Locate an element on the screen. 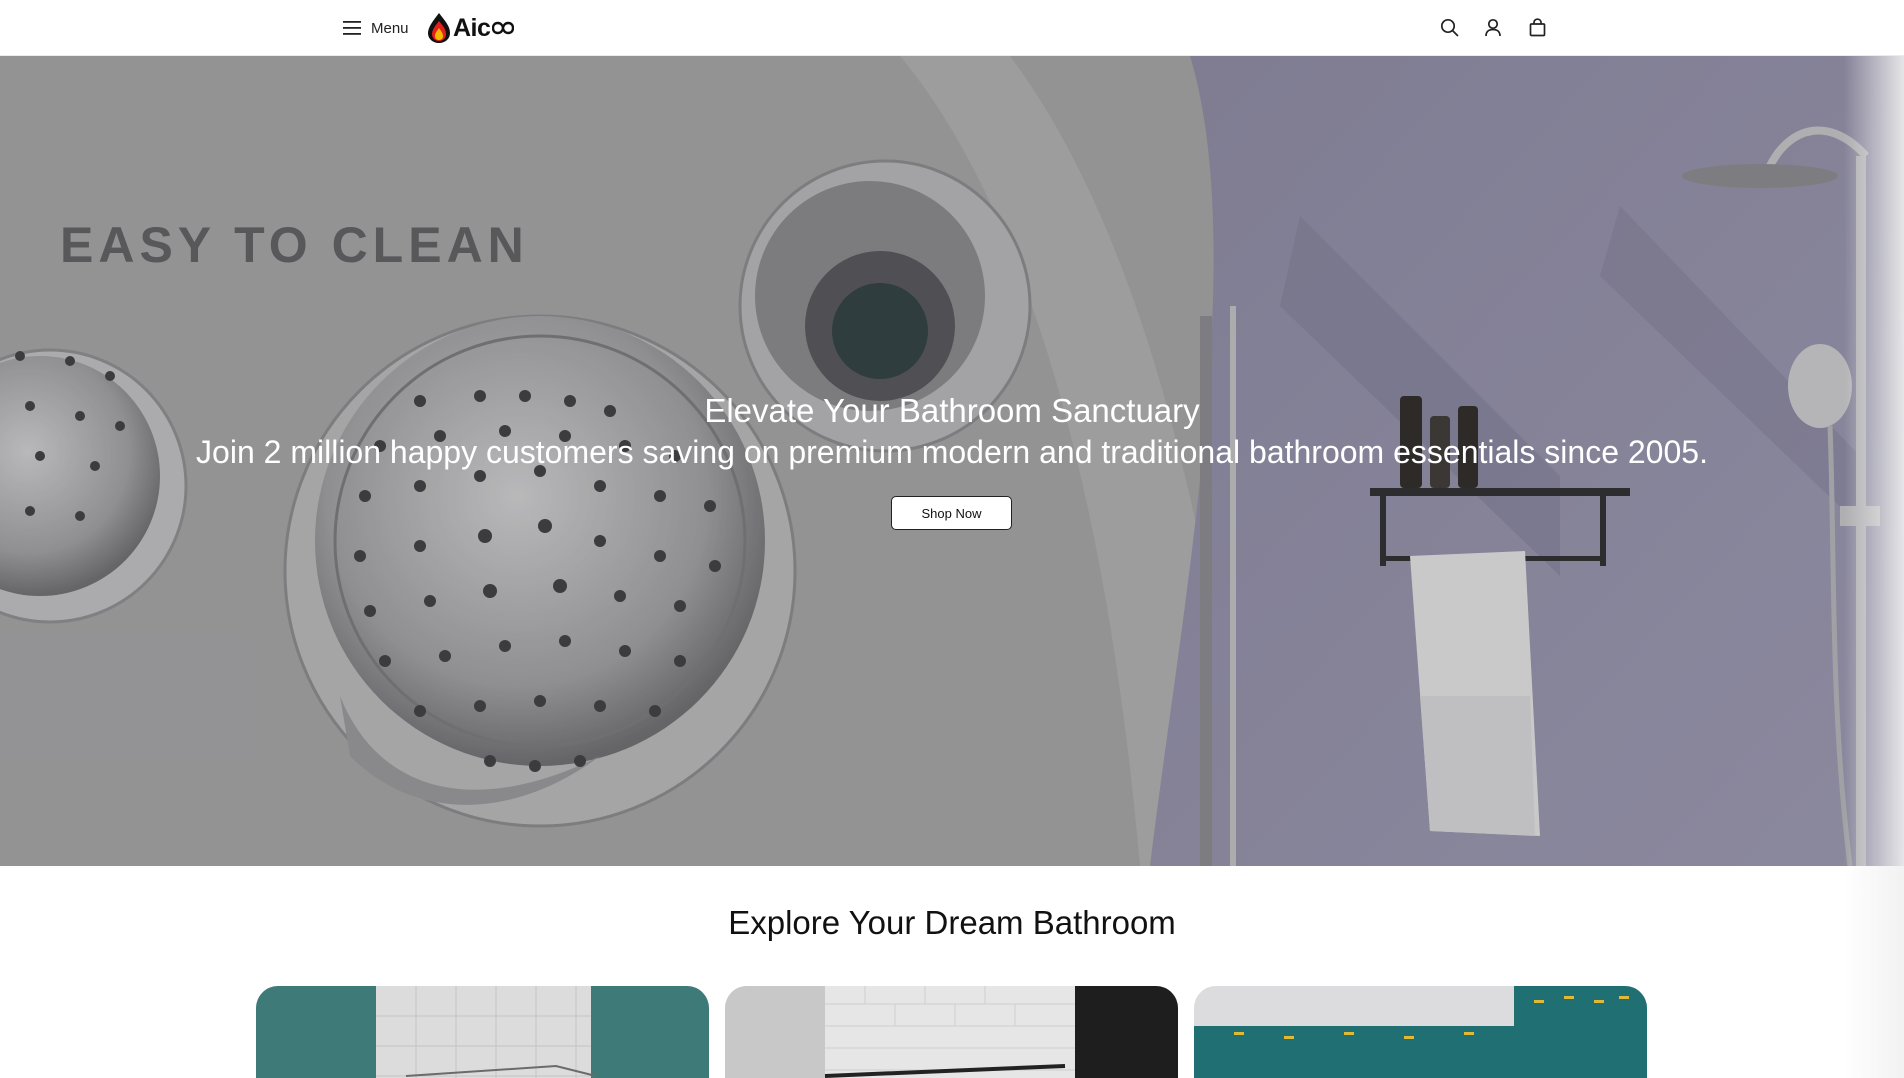 The height and width of the screenshot is (1078, 1904). account-icon is located at coordinates (1493, 27).